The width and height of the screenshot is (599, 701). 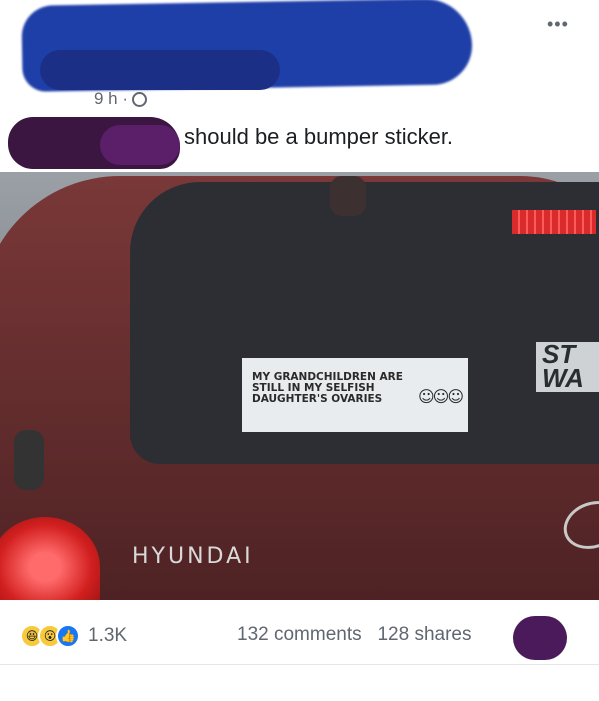 What do you see at coordinates (193, 556) in the screenshot?
I see `car-badge: HYUNDAI` at bounding box center [193, 556].